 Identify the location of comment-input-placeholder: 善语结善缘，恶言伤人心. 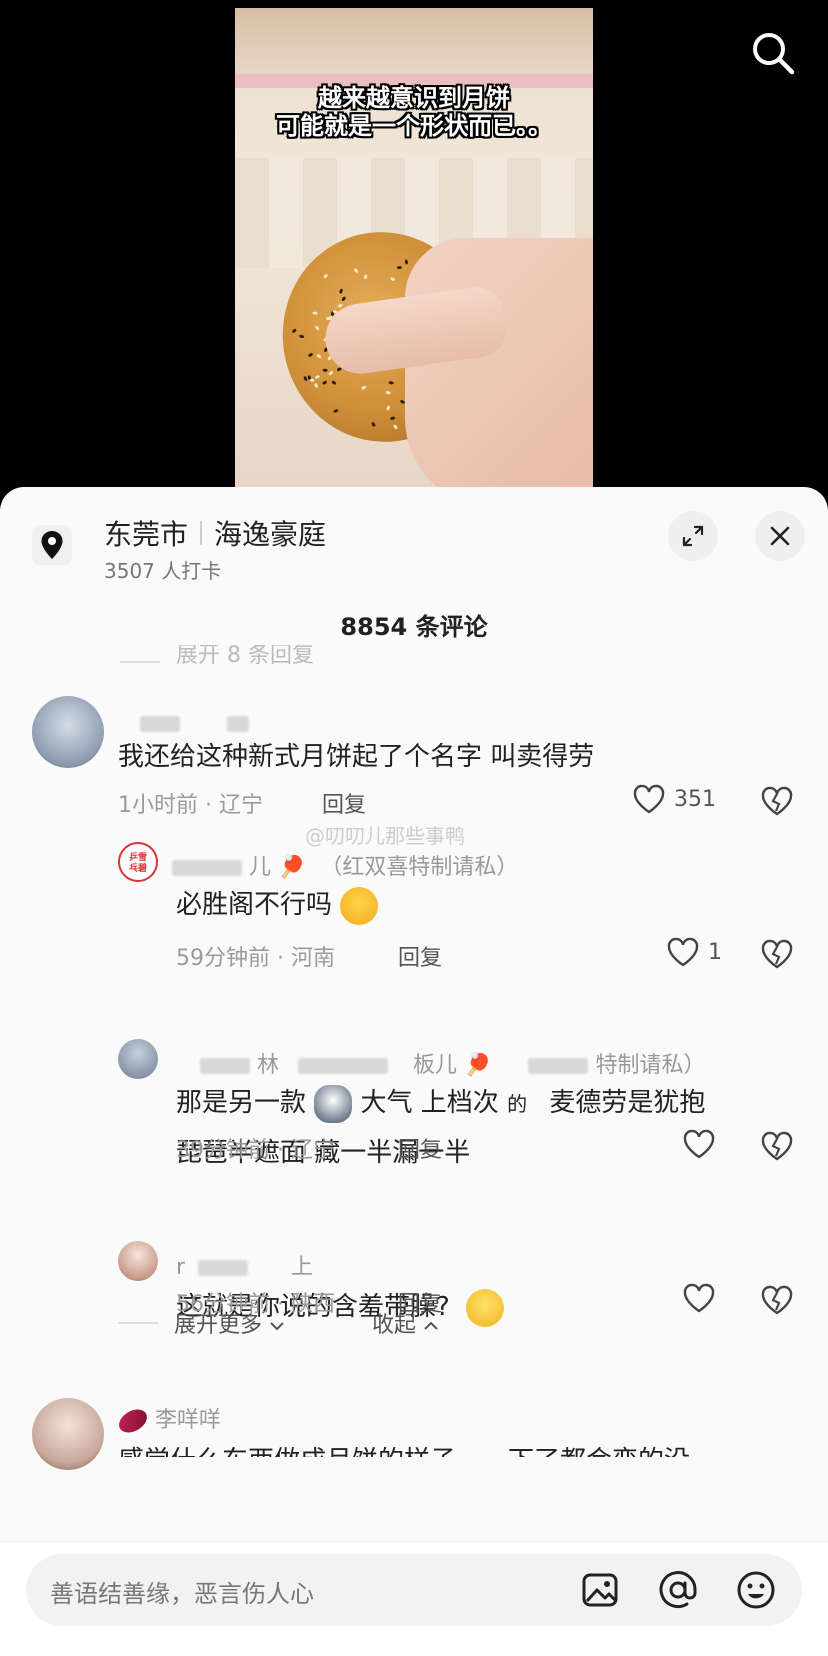
(182, 1594).